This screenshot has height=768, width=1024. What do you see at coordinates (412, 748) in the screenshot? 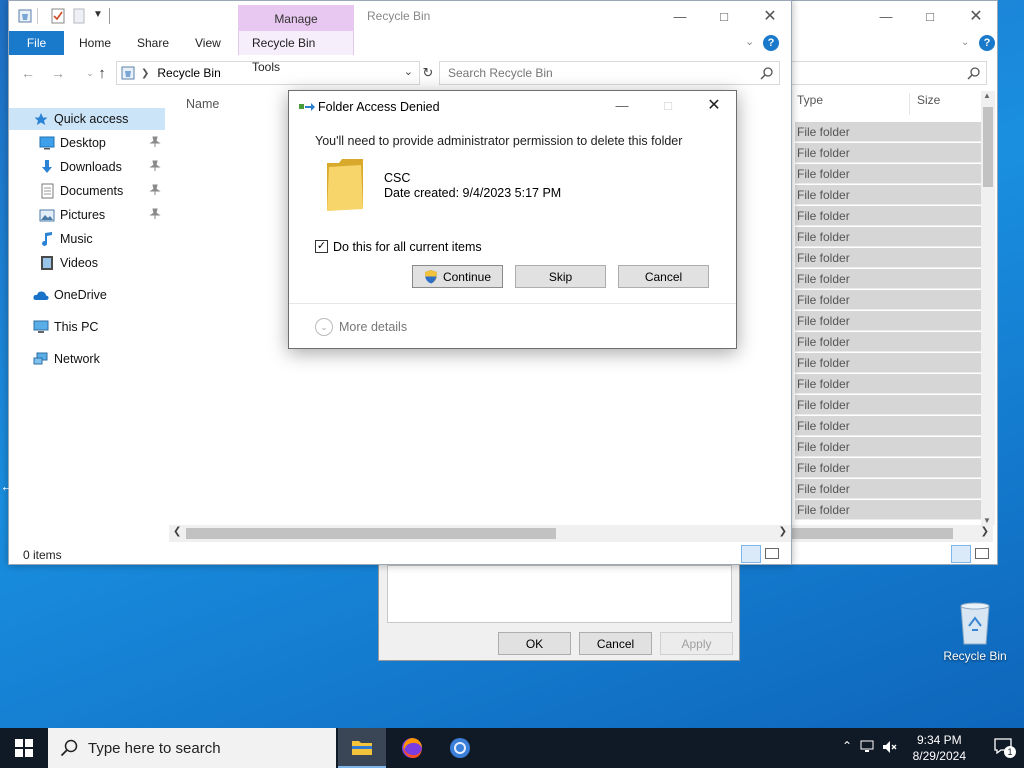
I see `firefox-taskbar-button` at bounding box center [412, 748].